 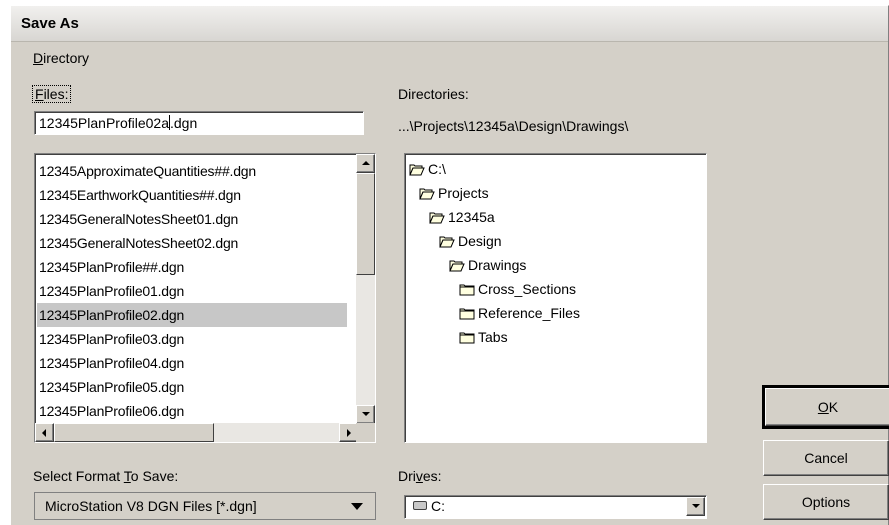 What do you see at coordinates (449, 24) in the screenshot?
I see `title-bar: Save As` at bounding box center [449, 24].